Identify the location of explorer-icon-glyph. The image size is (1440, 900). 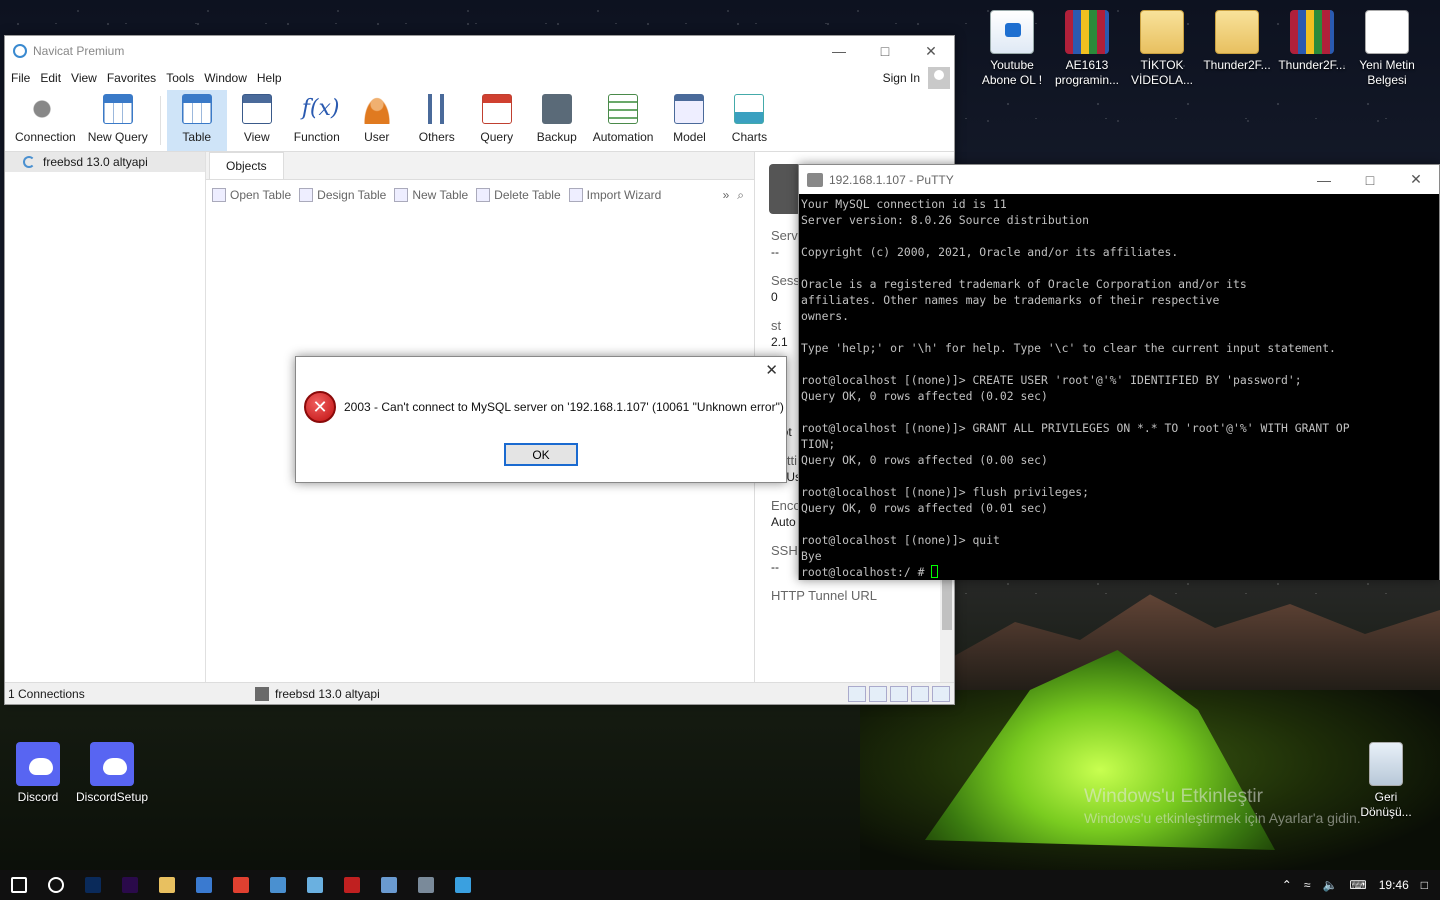
(166, 885).